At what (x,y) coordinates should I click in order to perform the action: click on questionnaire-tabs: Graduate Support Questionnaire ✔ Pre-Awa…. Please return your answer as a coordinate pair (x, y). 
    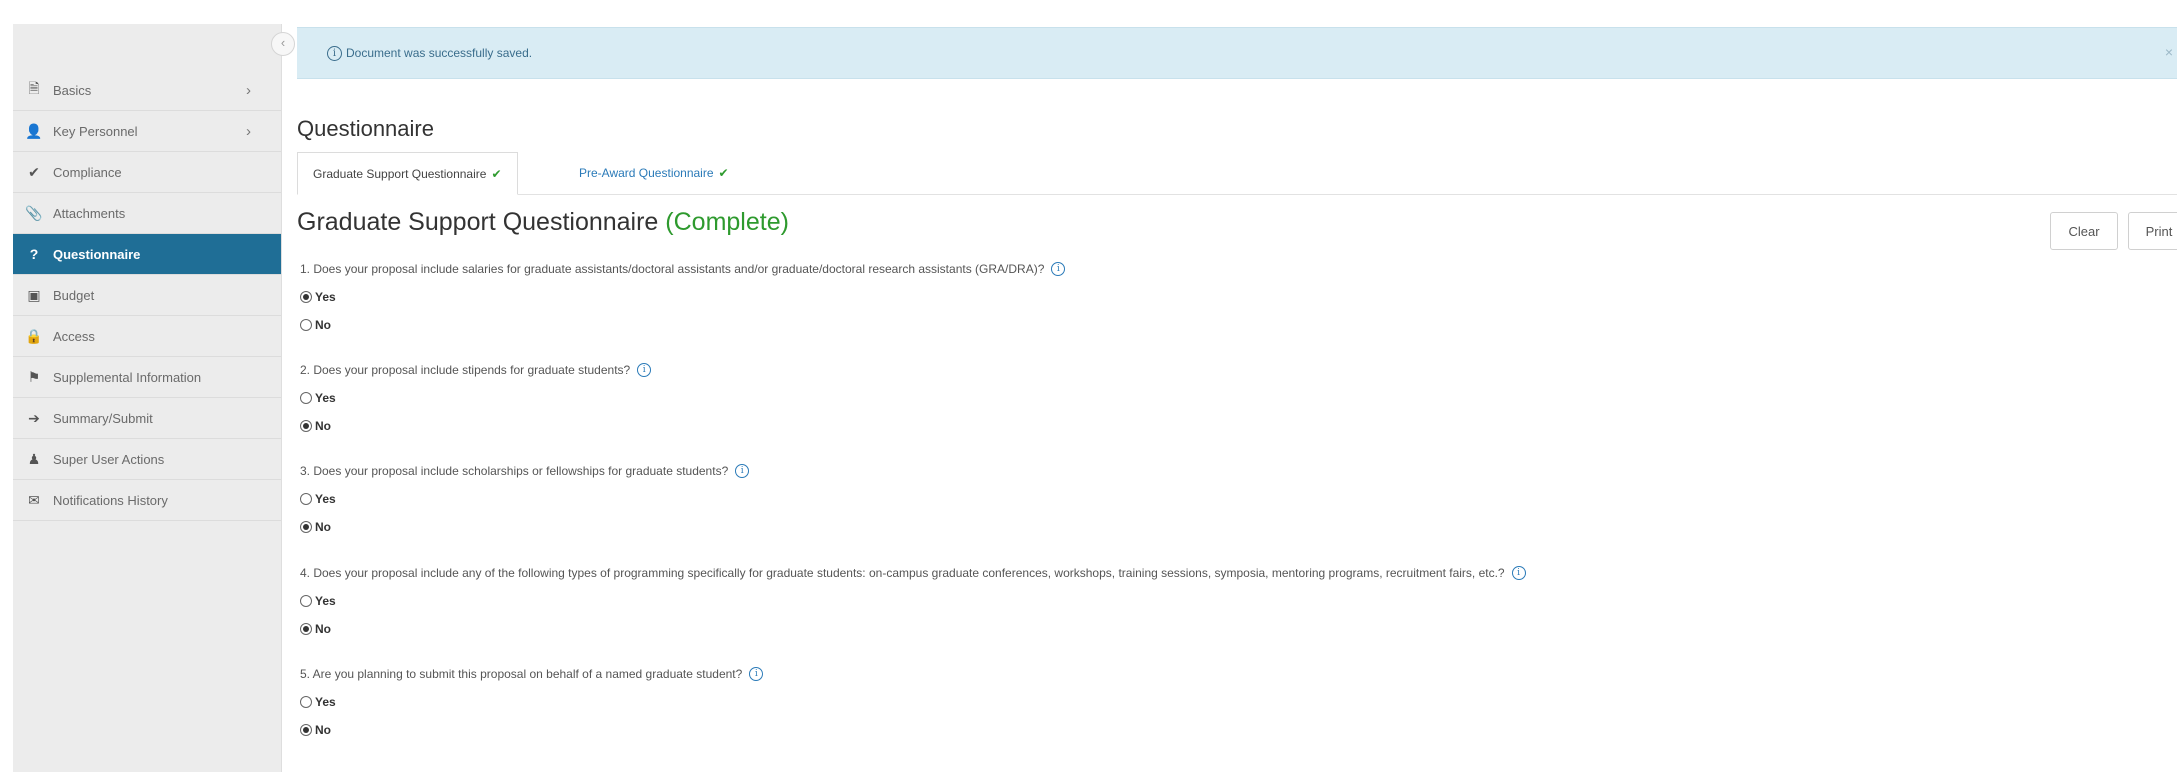
    Looking at the image, I should click on (1237, 173).